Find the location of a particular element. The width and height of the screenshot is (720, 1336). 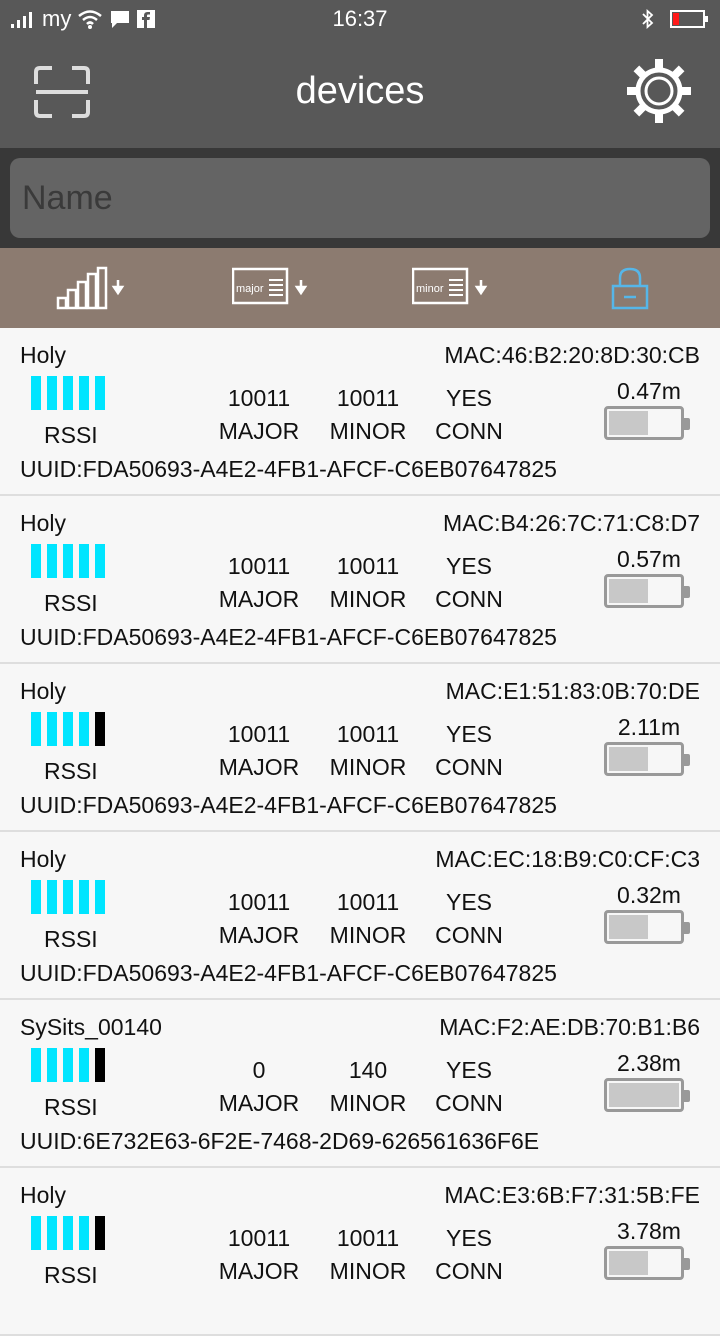

major-value: 0 is located at coordinates (259, 1070).